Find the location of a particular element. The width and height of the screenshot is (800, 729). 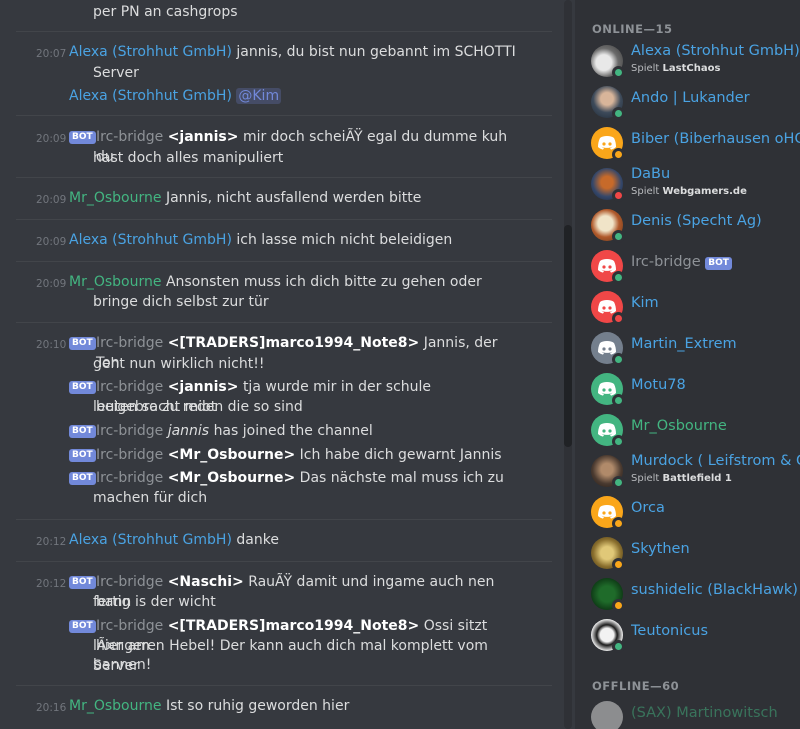

member-martin-extrem: Martin_Extrem is located at coordinates (695, 348).